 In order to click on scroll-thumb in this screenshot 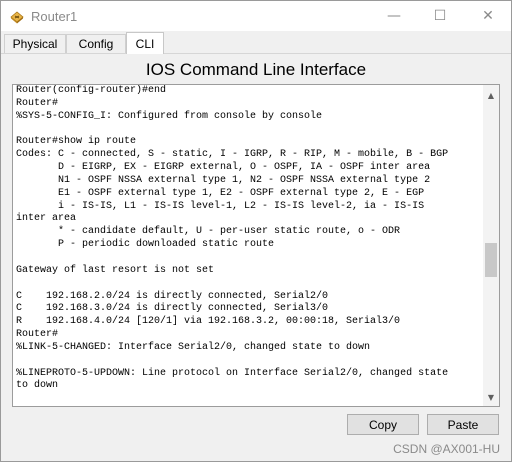, I will do `click(491, 260)`.